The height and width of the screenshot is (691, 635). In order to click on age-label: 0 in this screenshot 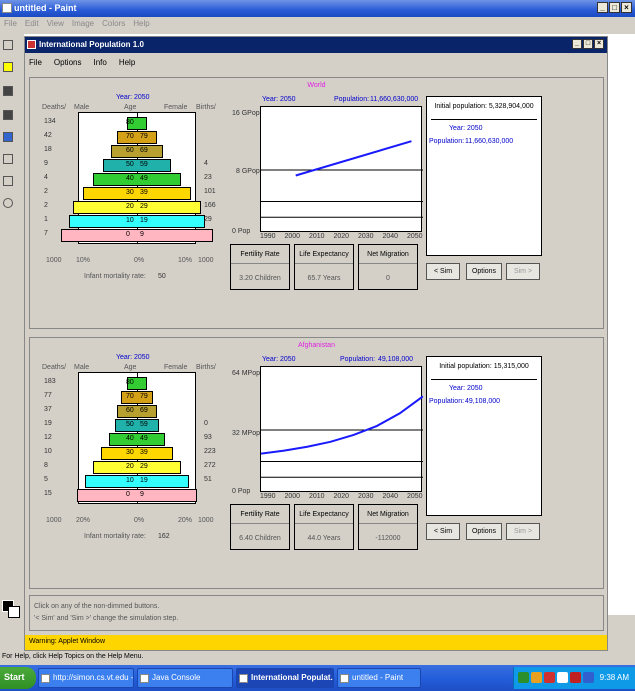, I will do `click(128, 234)`.